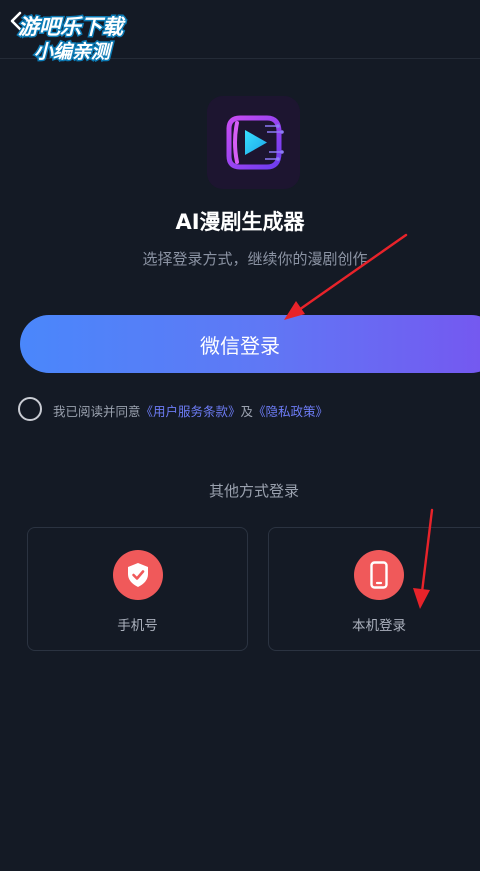 The image size is (480, 871). I want to click on terms-of-service-link: 《用户服务条款》, so click(191, 411).